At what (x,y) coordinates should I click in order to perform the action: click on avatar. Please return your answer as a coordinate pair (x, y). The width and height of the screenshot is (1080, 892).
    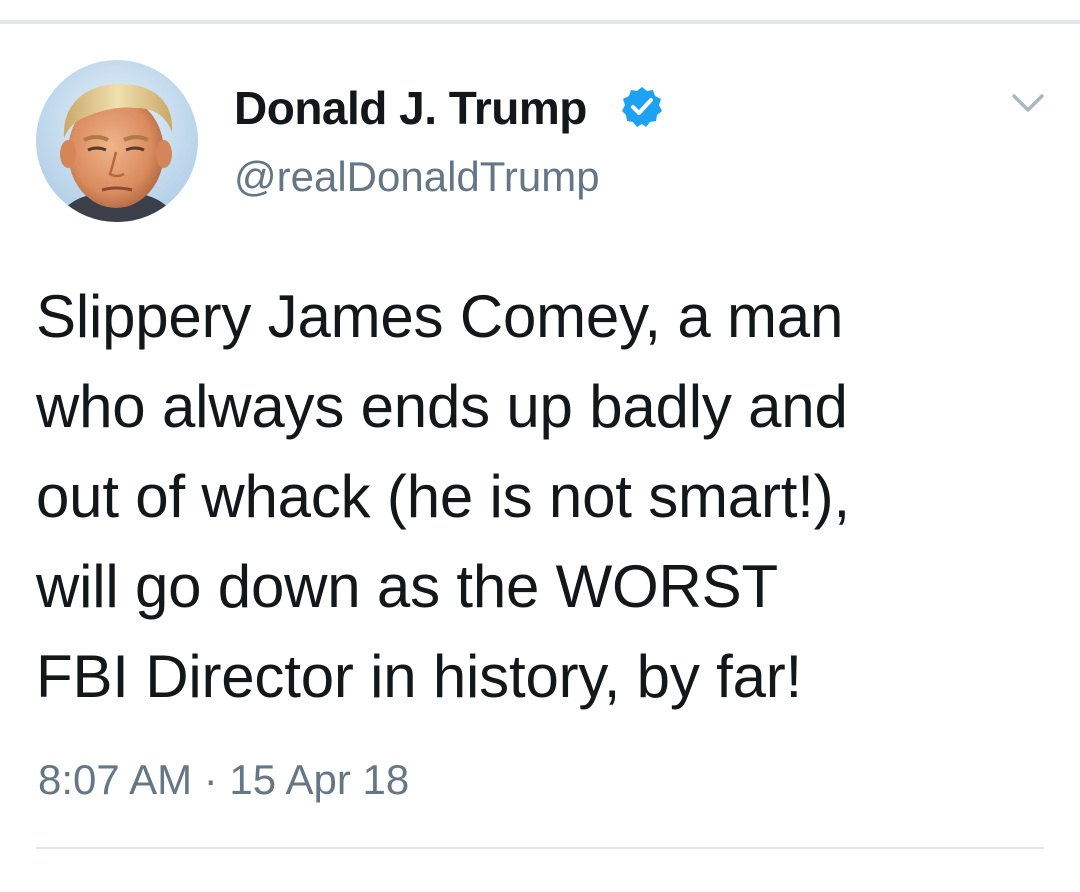
    Looking at the image, I should click on (117, 141).